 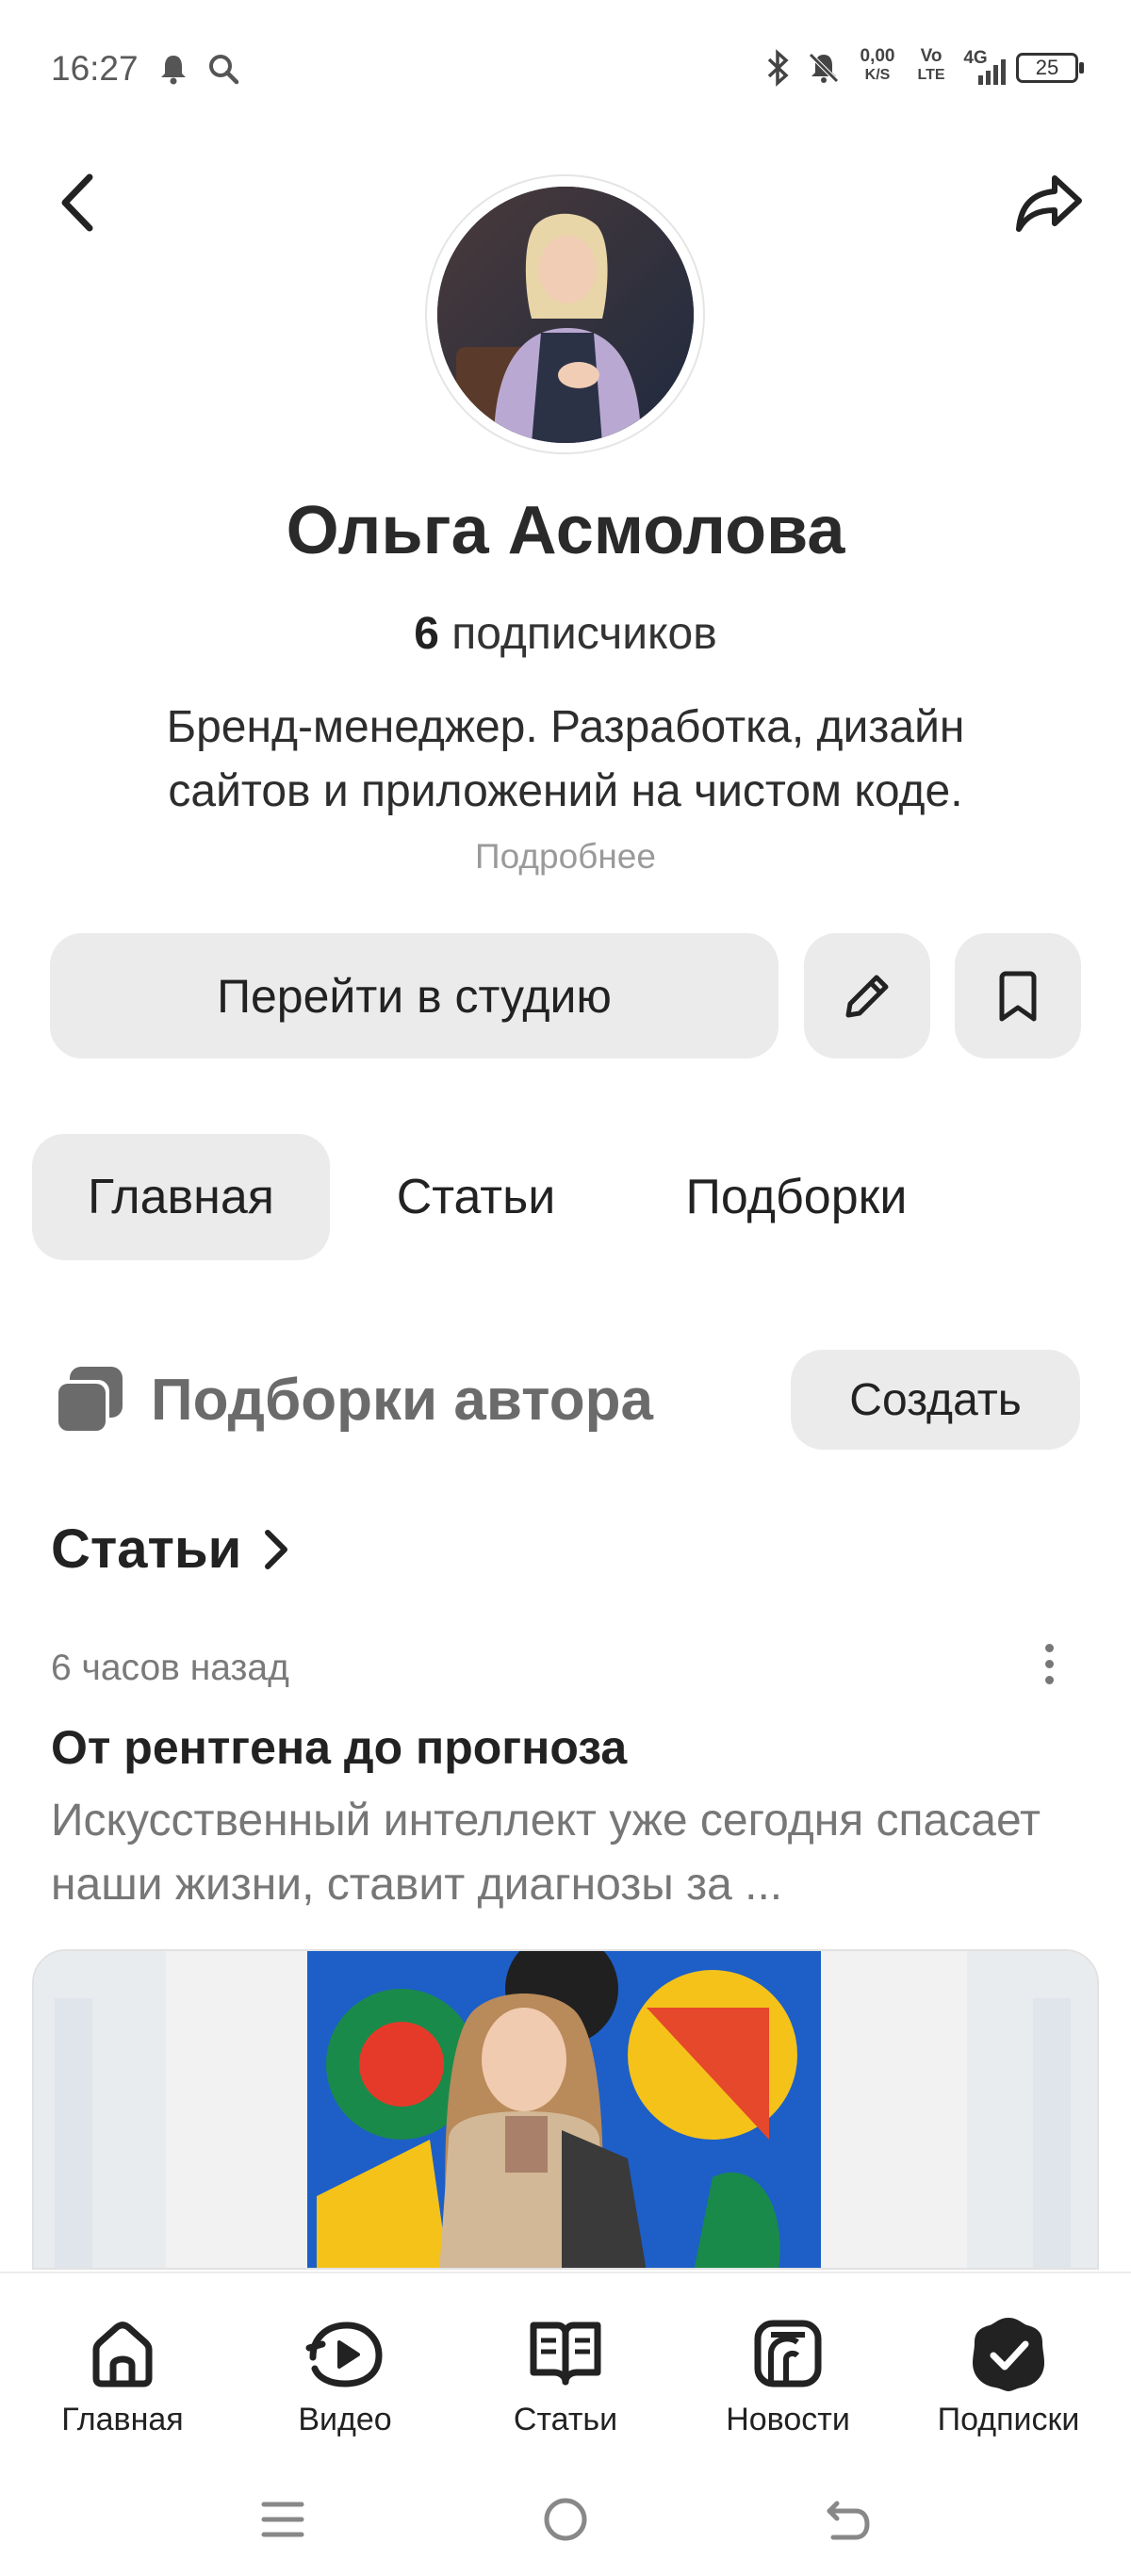 I want to click on nav-articles: Статьи, so click(x=566, y=2374).